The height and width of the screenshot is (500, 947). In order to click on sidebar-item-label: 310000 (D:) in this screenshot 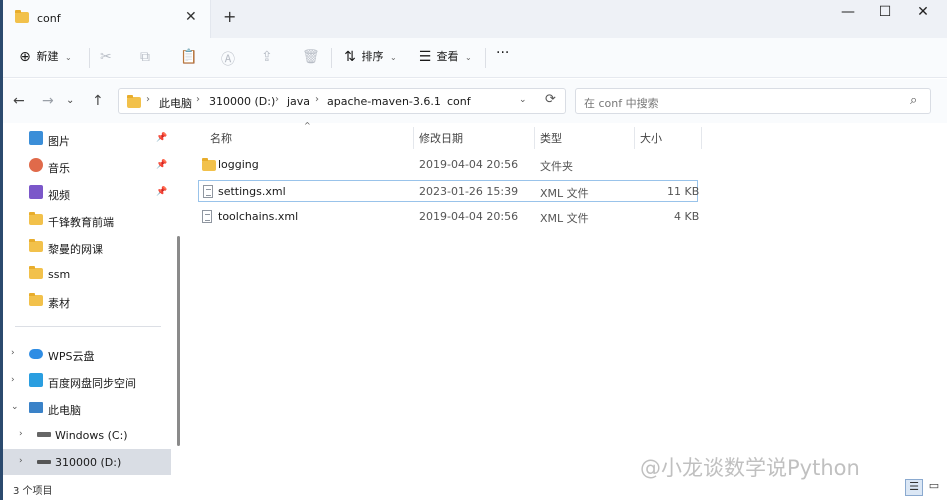, I will do `click(88, 462)`.